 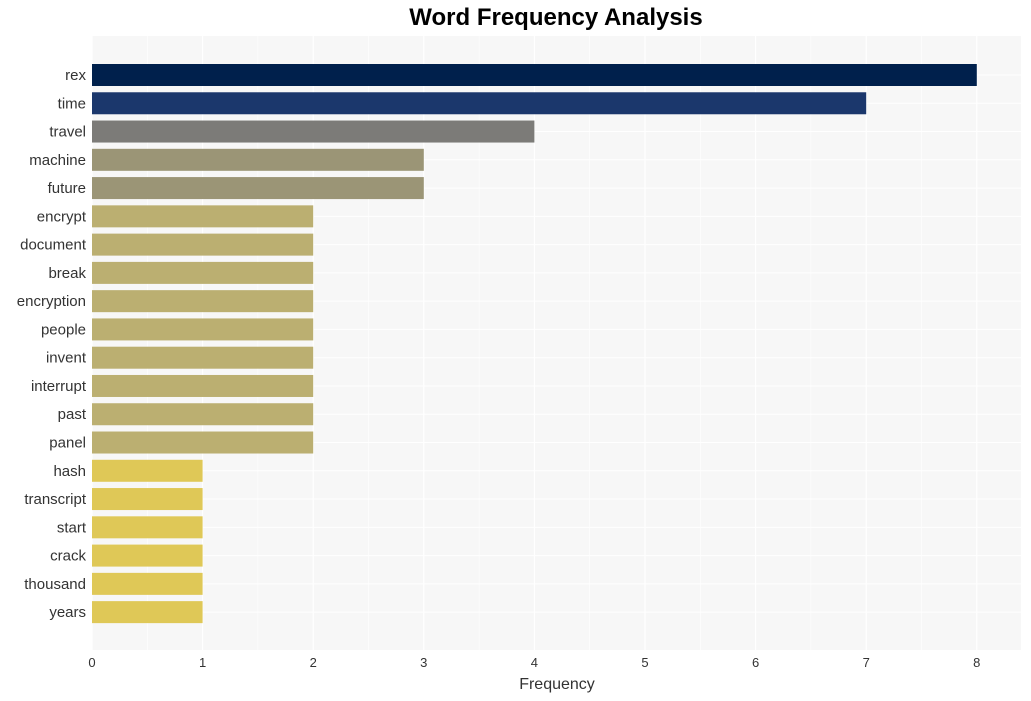 What do you see at coordinates (55, 499) in the screenshot?
I see `y-tick-label: transcript` at bounding box center [55, 499].